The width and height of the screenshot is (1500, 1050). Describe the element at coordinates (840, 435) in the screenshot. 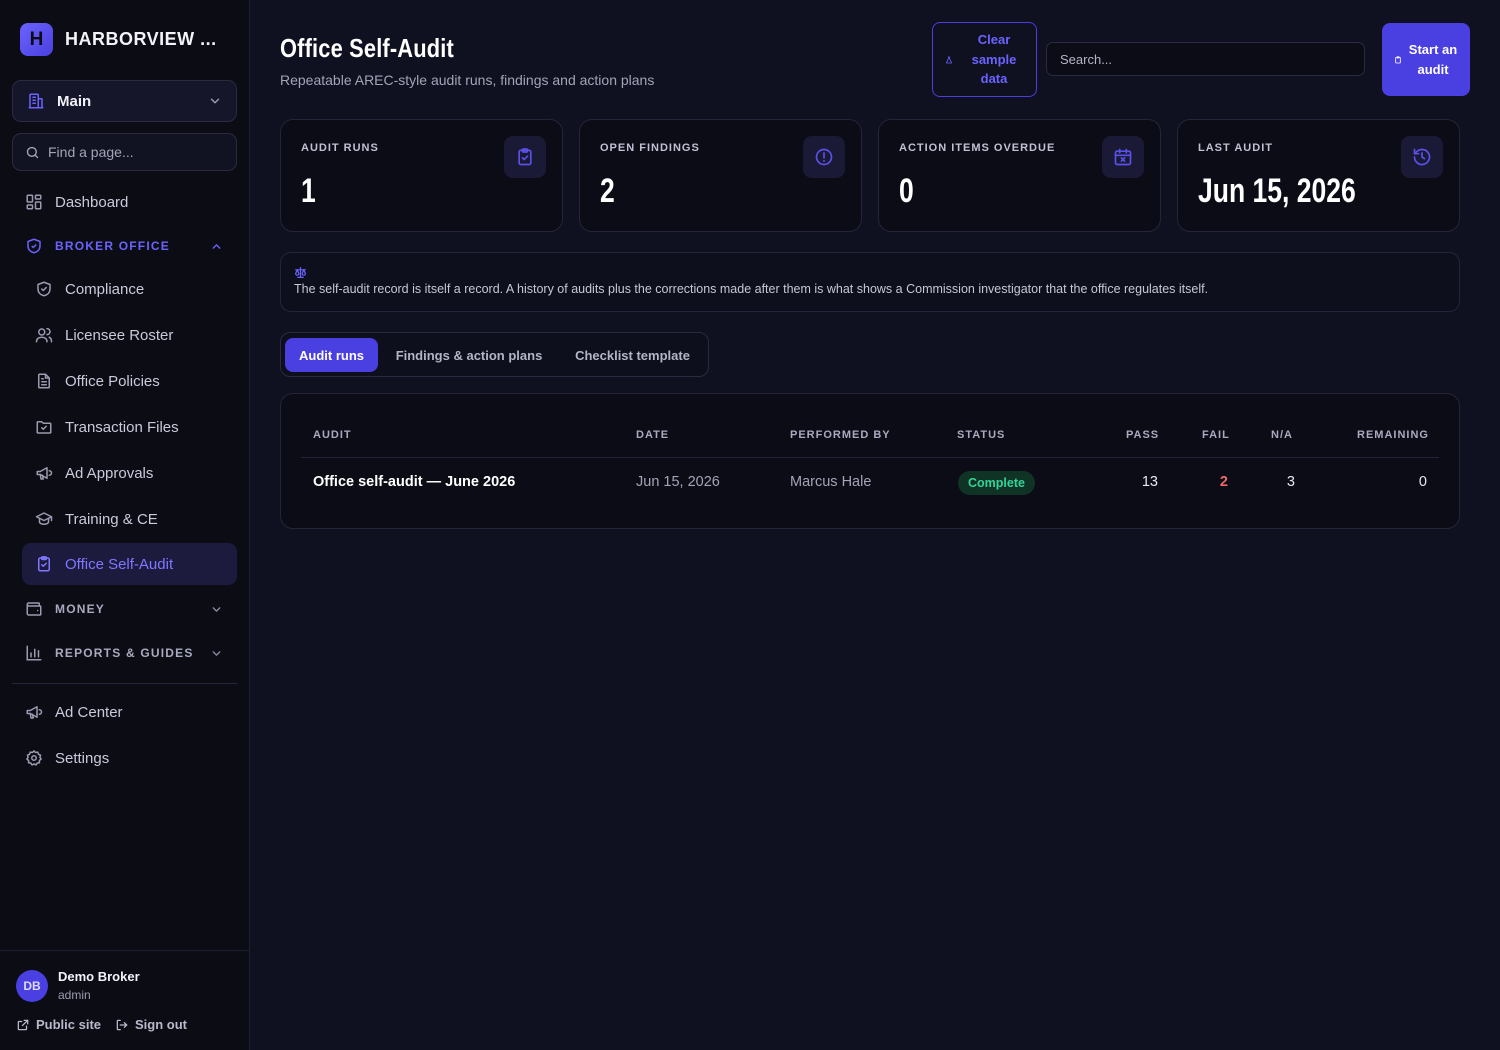

I see `column-header-performed-by: PERFORMED BY` at that location.